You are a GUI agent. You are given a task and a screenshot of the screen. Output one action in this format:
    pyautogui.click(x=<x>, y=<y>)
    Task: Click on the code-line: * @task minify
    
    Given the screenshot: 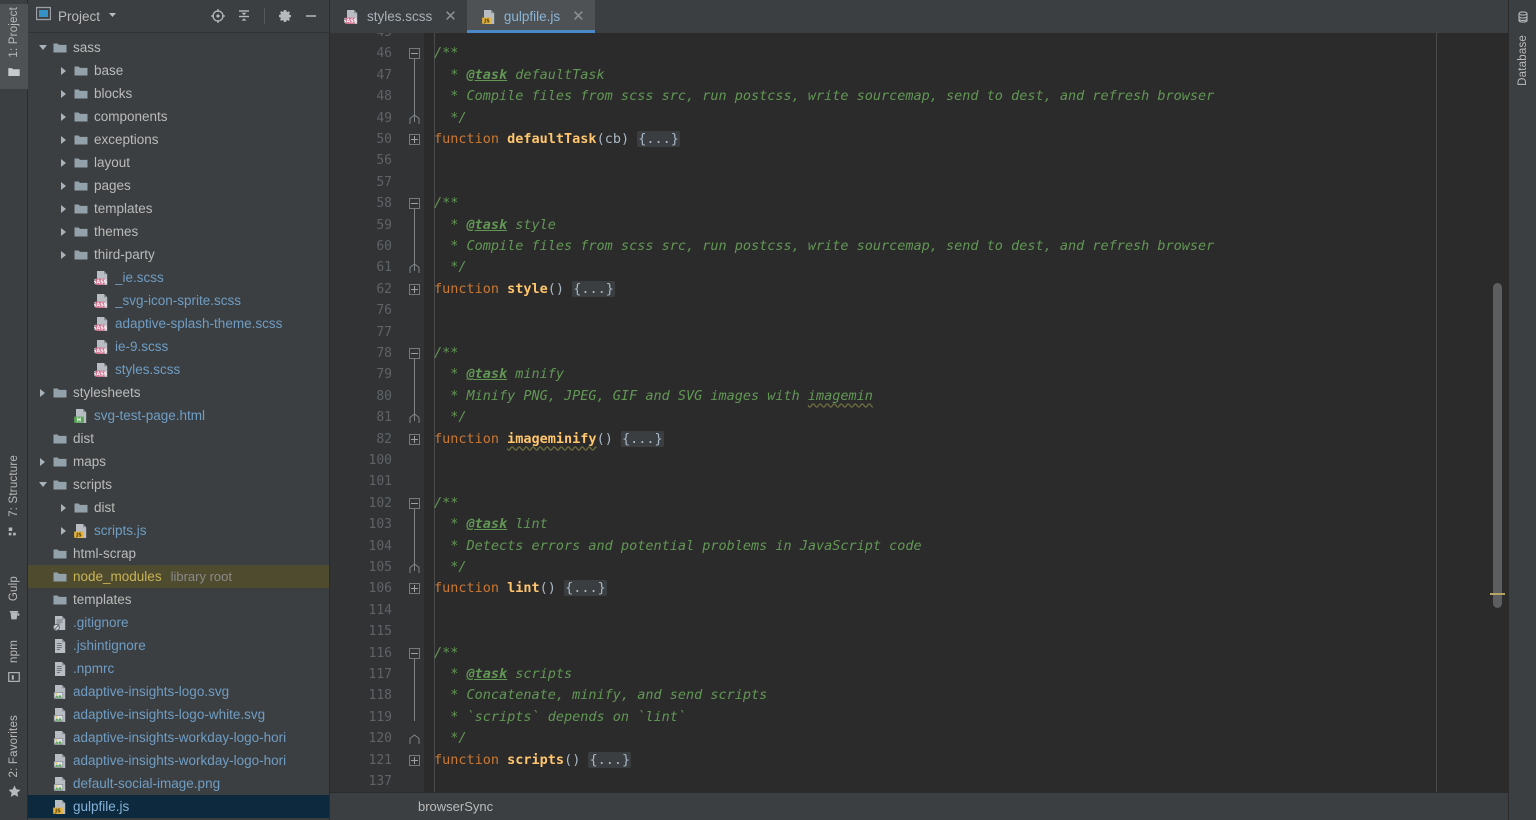 What is the action you would take?
    pyautogui.click(x=494, y=374)
    